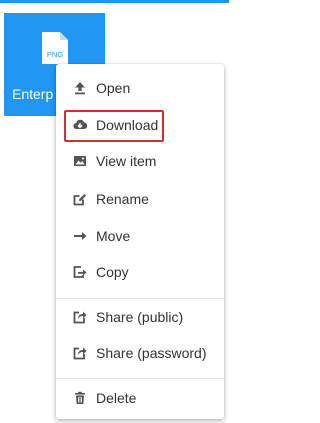 This screenshot has height=423, width=320. Describe the element at coordinates (127, 125) in the screenshot. I see `menu-item-label: Download` at that location.